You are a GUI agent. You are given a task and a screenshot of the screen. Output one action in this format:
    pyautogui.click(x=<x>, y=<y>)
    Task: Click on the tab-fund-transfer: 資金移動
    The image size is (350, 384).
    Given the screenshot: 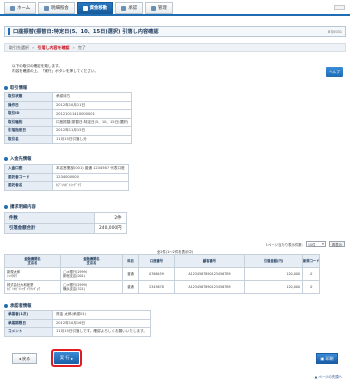 What is the action you would take?
    pyautogui.click(x=95, y=8)
    